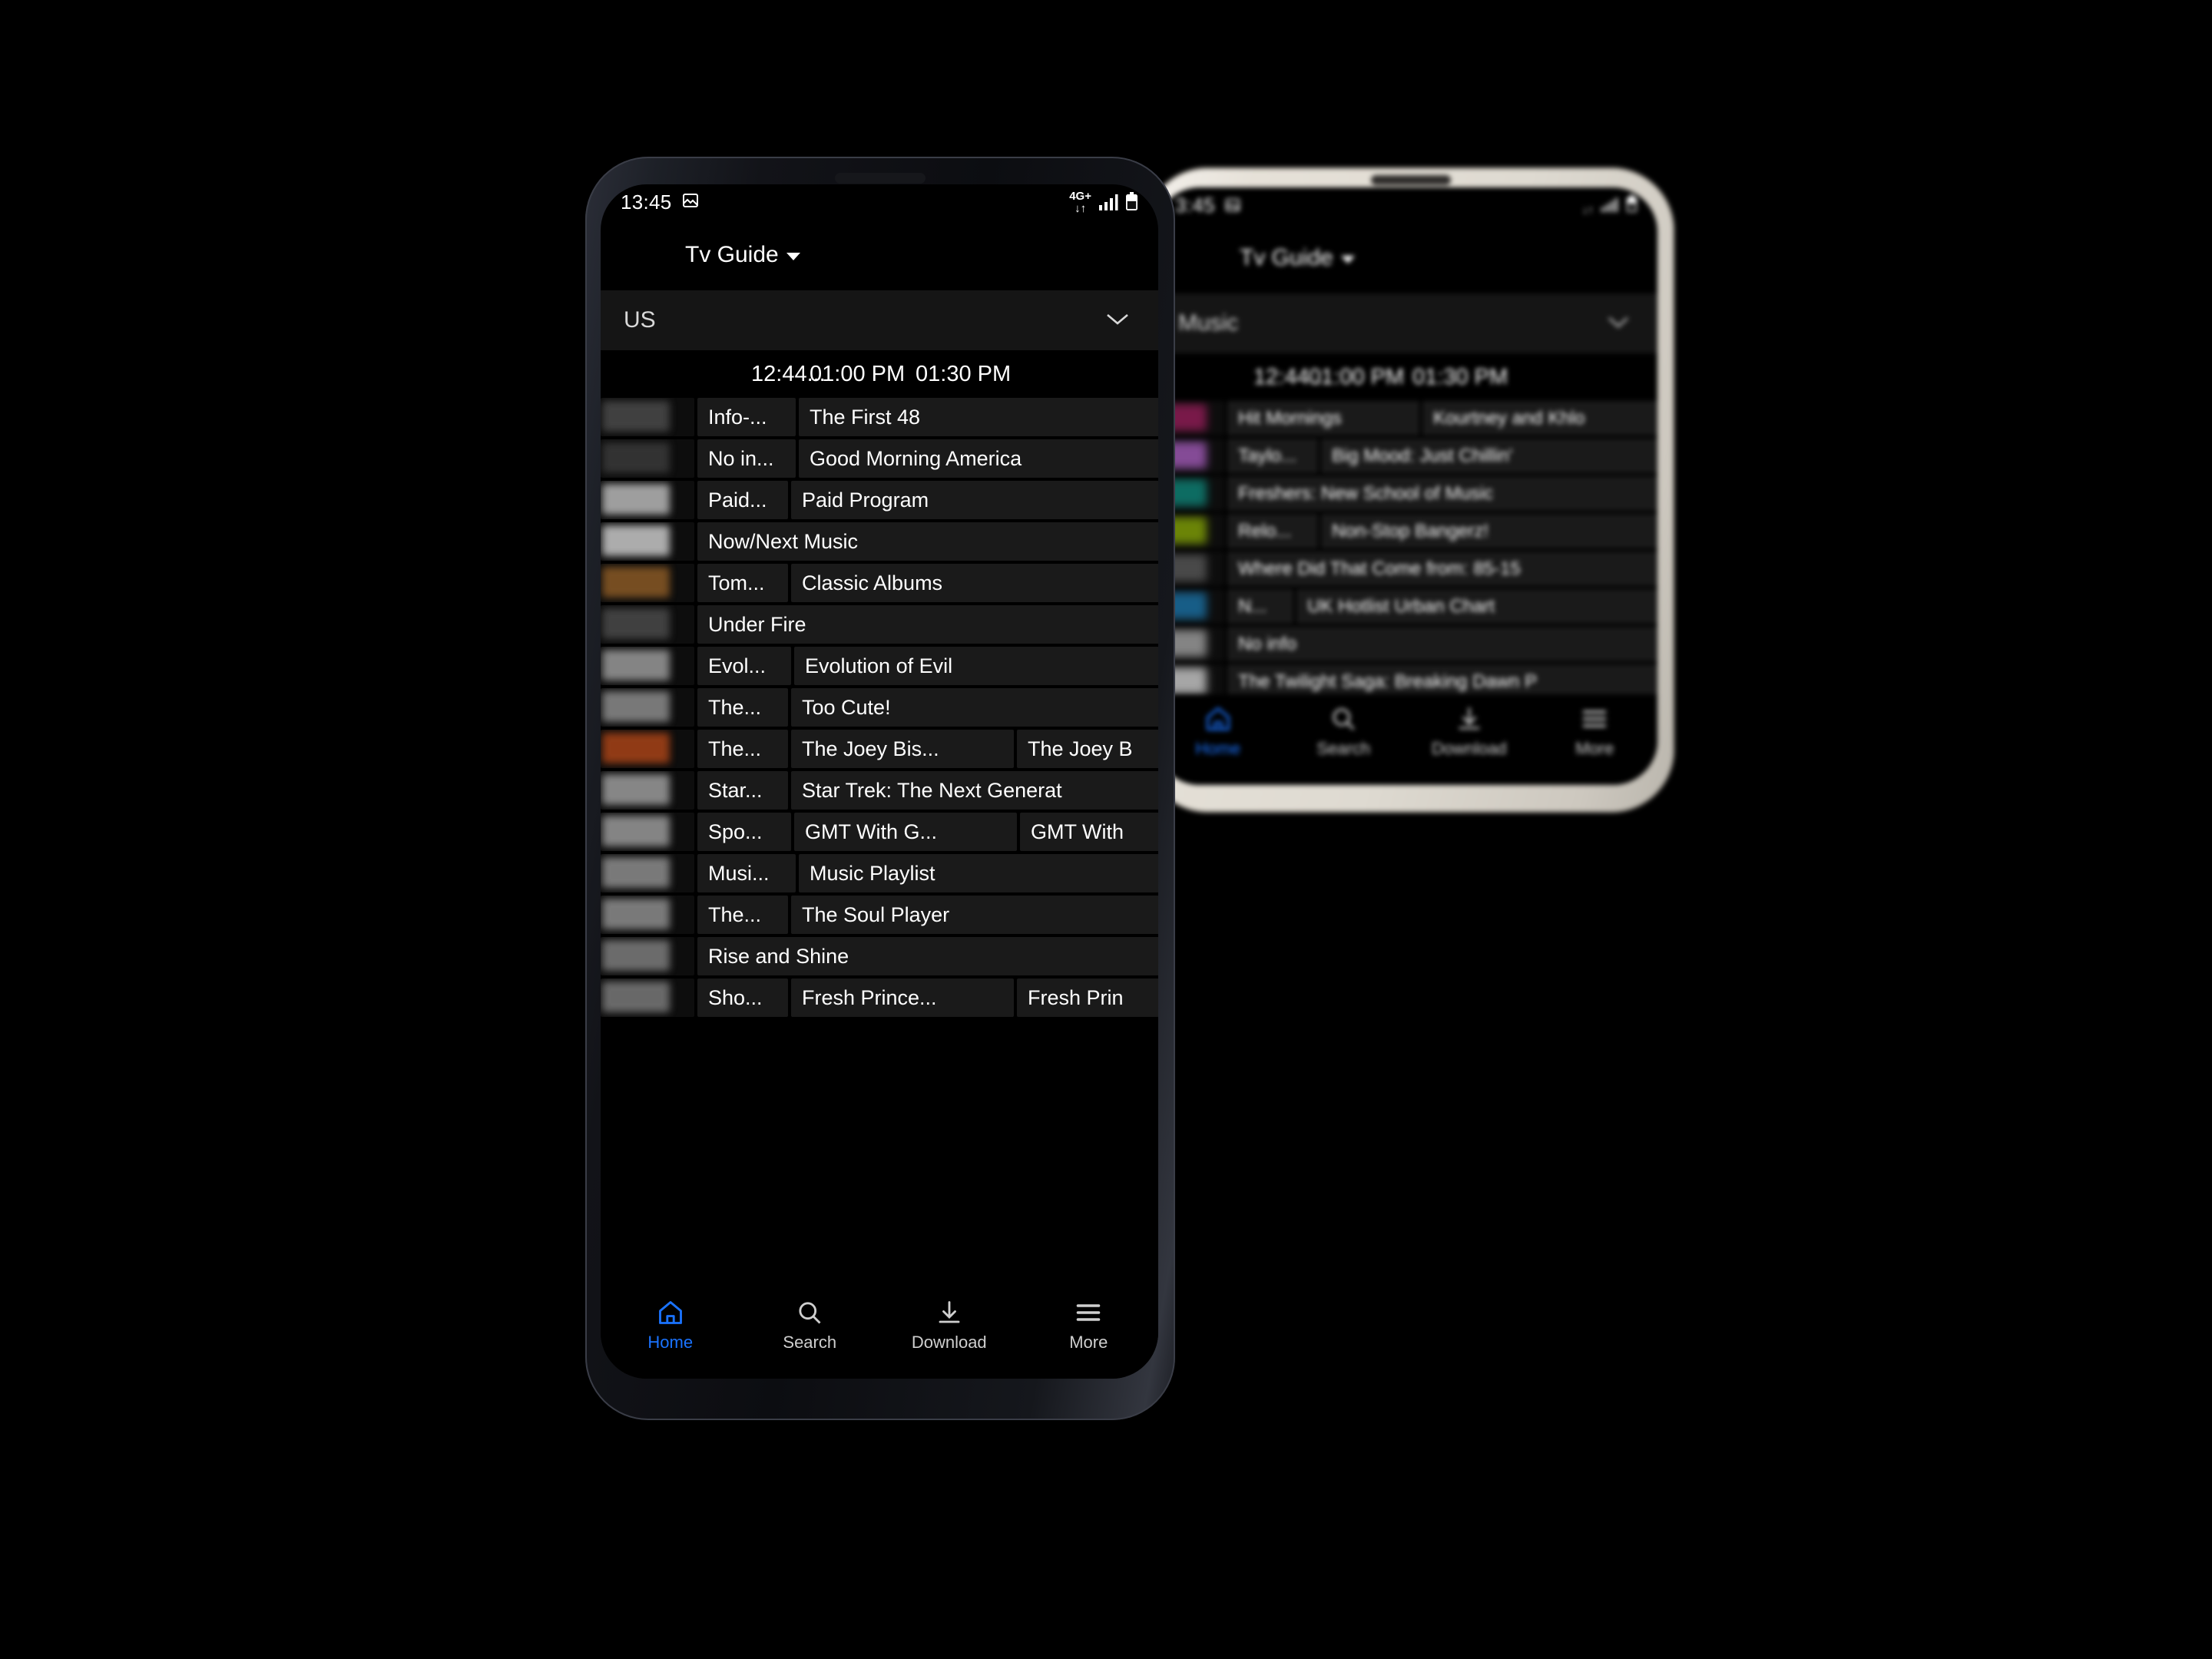 The width and height of the screenshot is (2212, 1659). What do you see at coordinates (928, 542) in the screenshot?
I see `program-cell: Now/Next Music` at bounding box center [928, 542].